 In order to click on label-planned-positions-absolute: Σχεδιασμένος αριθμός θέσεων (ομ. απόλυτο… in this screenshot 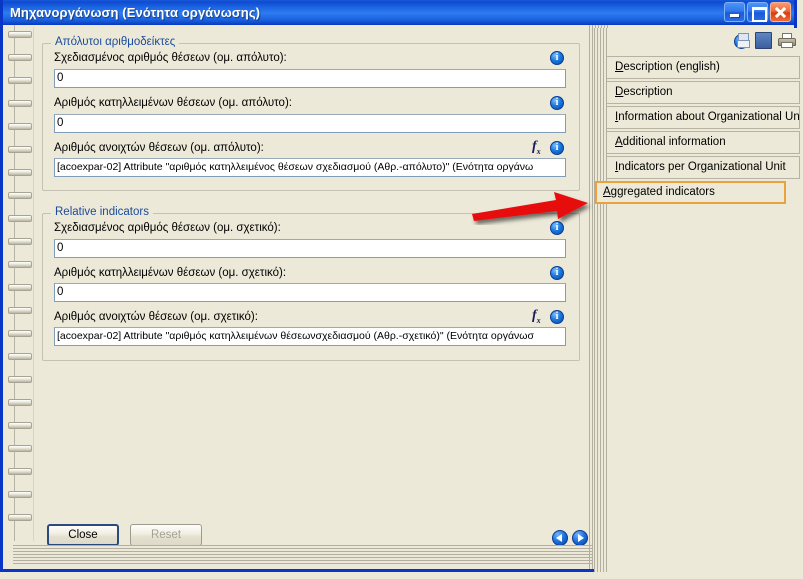, I will do `click(170, 58)`.